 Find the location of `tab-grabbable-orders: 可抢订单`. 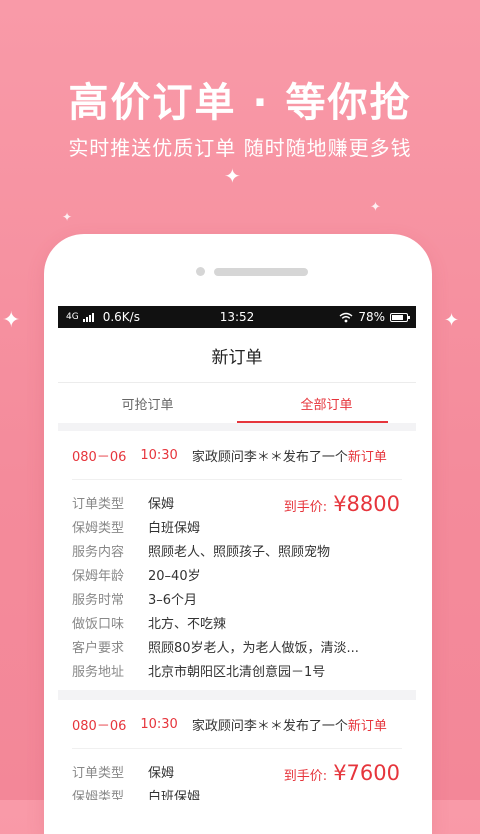

tab-grabbable-orders: 可抢订单 is located at coordinates (147, 403).